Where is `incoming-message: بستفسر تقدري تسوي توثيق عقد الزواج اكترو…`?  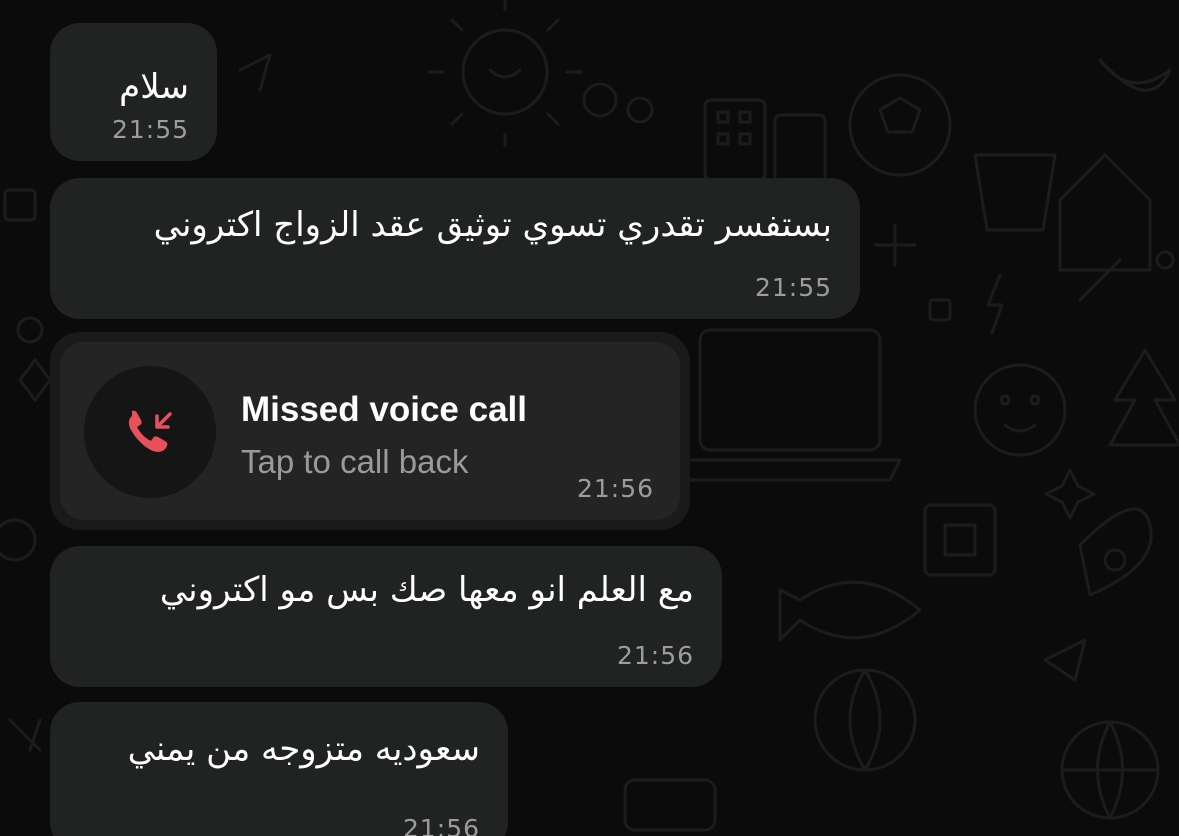
incoming-message: بستفسر تقدري تسوي توثيق عقد الزواج اكترو… is located at coordinates (455, 248).